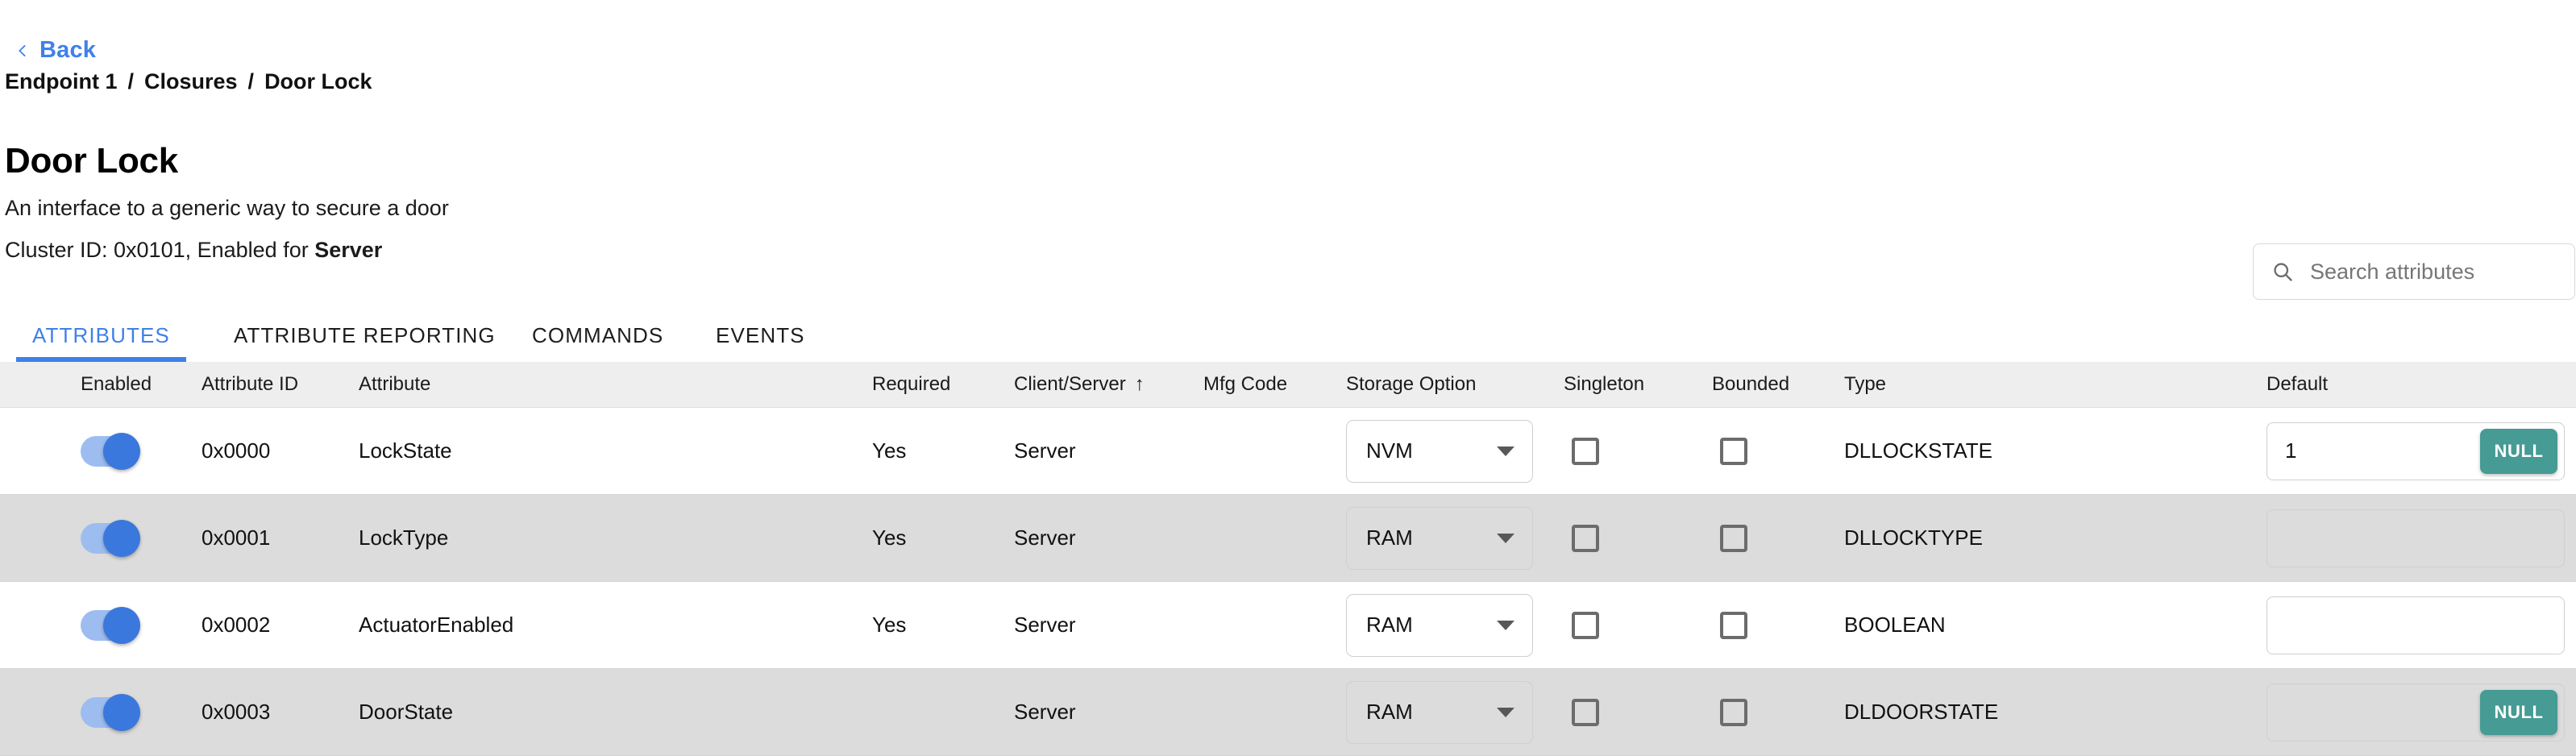  I want to click on cell-attribute-name: ActuatorEnabled, so click(436, 625).